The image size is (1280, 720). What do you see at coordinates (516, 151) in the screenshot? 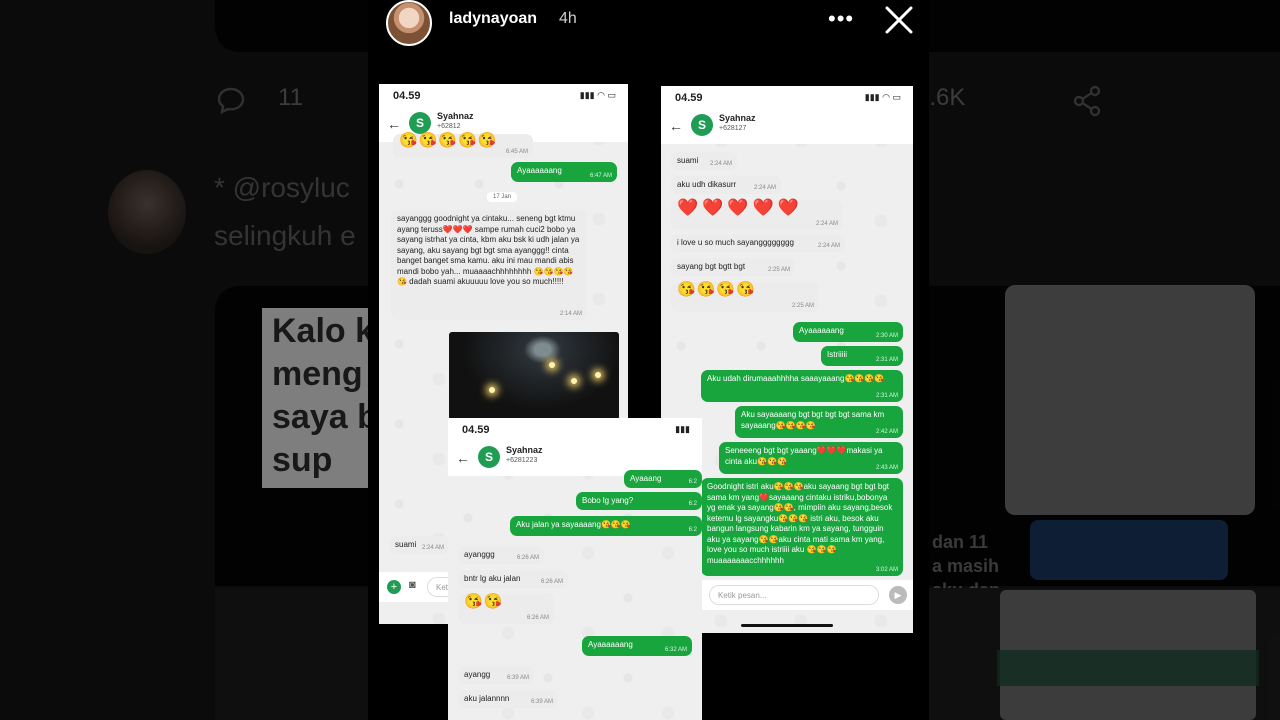
I see `message-time: 6:45 AM` at bounding box center [516, 151].